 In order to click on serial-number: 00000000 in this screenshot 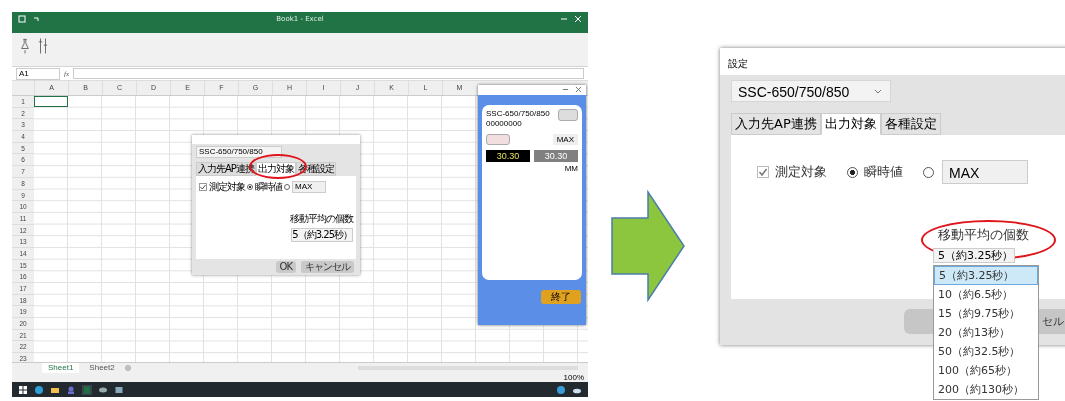, I will do `click(504, 124)`.